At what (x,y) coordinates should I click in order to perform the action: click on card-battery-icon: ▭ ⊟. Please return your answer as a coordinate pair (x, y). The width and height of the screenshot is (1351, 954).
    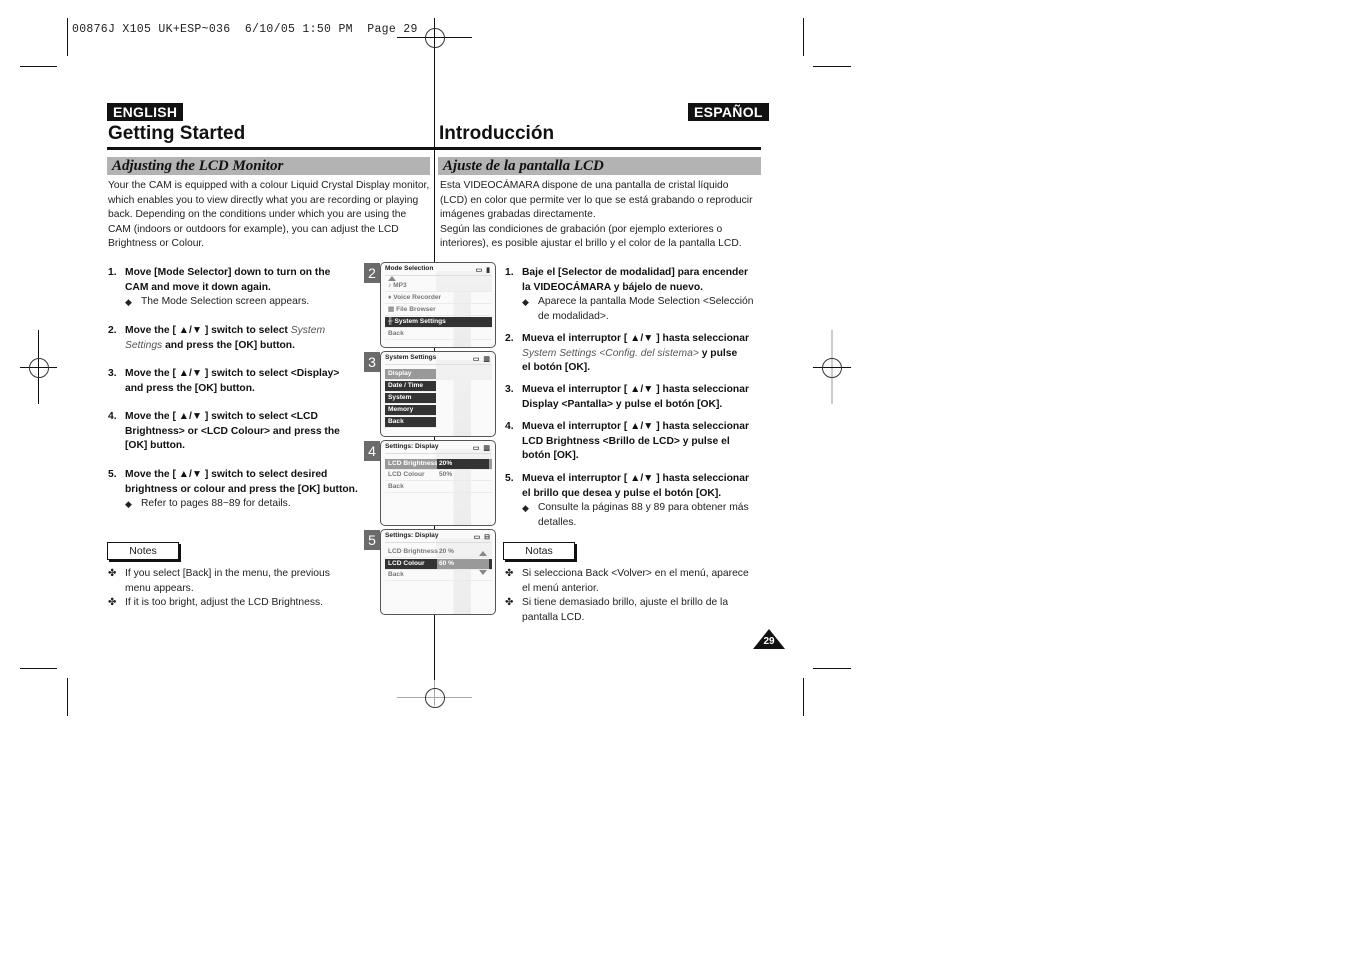
    Looking at the image, I should click on (482, 537).